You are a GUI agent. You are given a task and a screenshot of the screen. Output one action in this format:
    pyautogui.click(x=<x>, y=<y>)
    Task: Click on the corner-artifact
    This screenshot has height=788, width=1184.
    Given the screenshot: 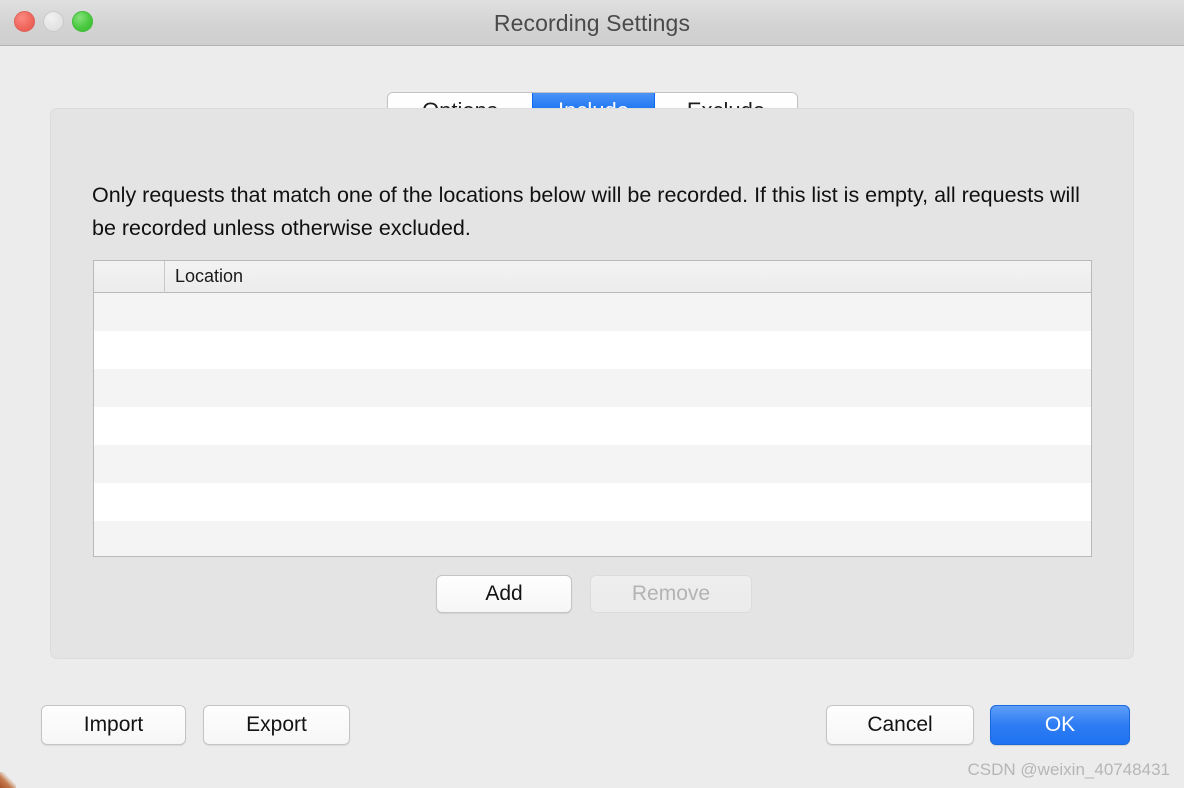 What is the action you would take?
    pyautogui.click(x=8, y=780)
    